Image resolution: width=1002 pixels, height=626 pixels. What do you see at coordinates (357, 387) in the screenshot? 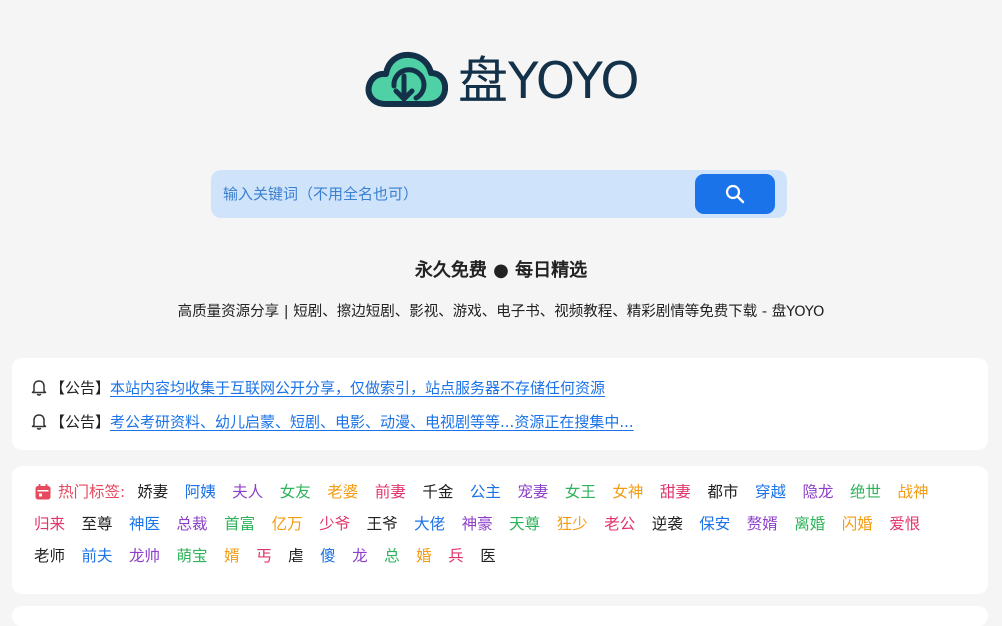
I see `notice-link: 本站内容均收集于互联网公开分享，仅做索引，站点服务器不存储任何资源` at bounding box center [357, 387].